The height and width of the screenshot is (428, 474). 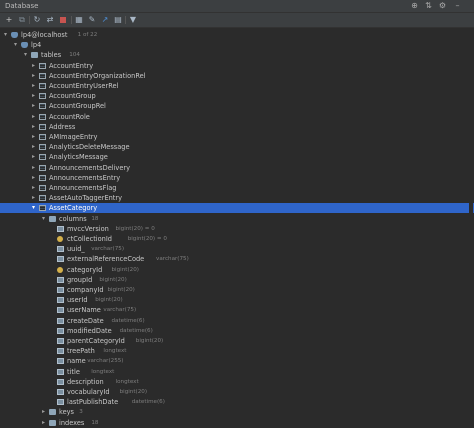 I want to click on keys-folder-label: keys, so click(x=66, y=412).